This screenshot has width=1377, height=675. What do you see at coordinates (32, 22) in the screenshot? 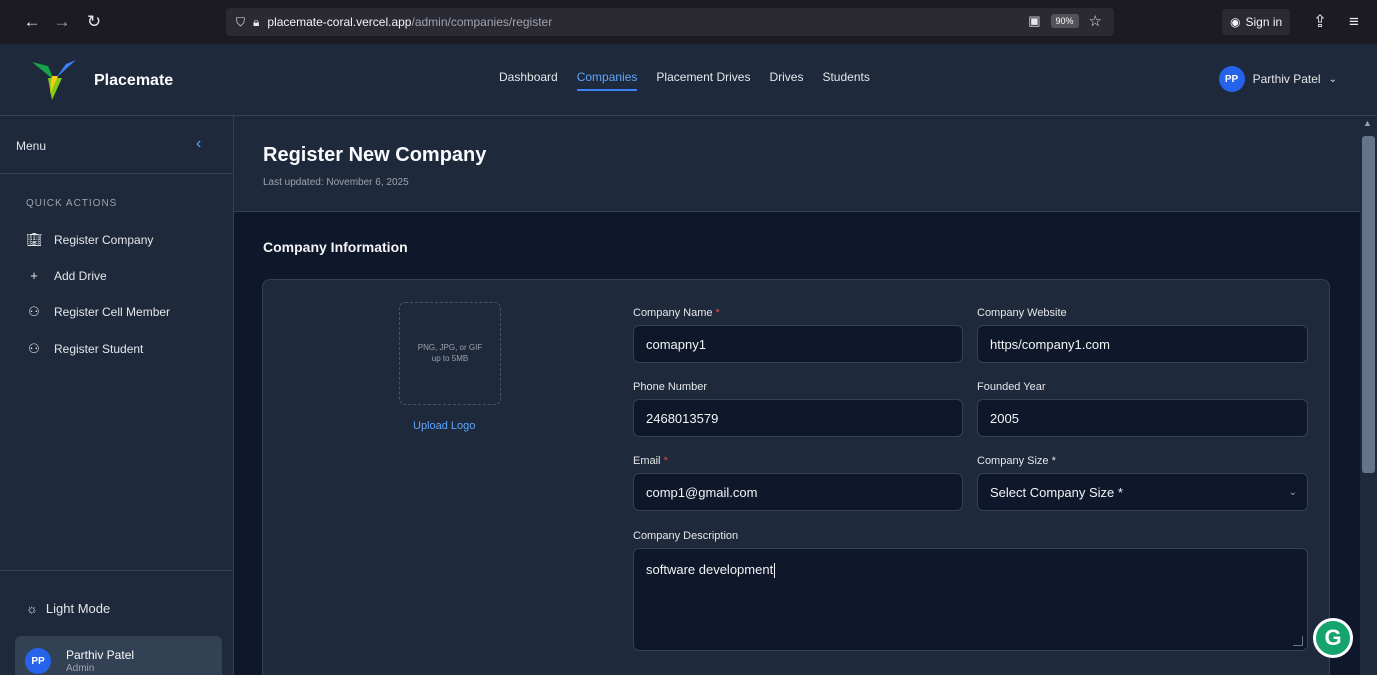
I see `back-icon: ←` at bounding box center [32, 22].